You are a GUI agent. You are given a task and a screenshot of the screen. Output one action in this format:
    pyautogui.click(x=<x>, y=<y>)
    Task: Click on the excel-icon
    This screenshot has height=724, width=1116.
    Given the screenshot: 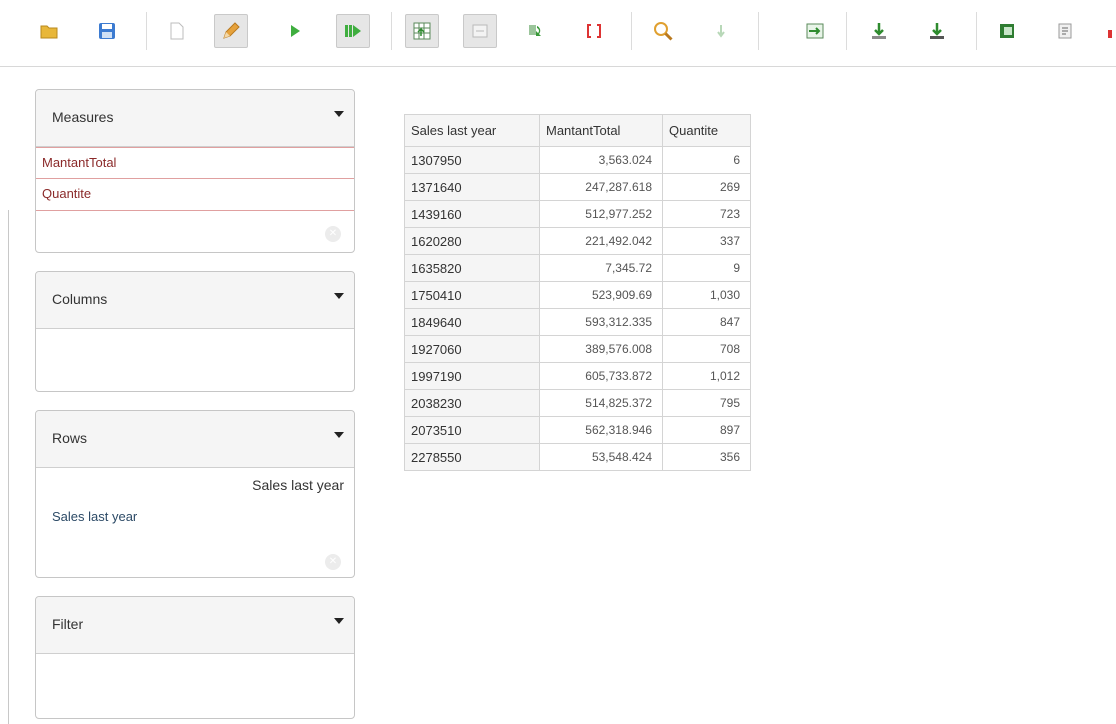 What is the action you would take?
    pyautogui.click(x=1007, y=31)
    